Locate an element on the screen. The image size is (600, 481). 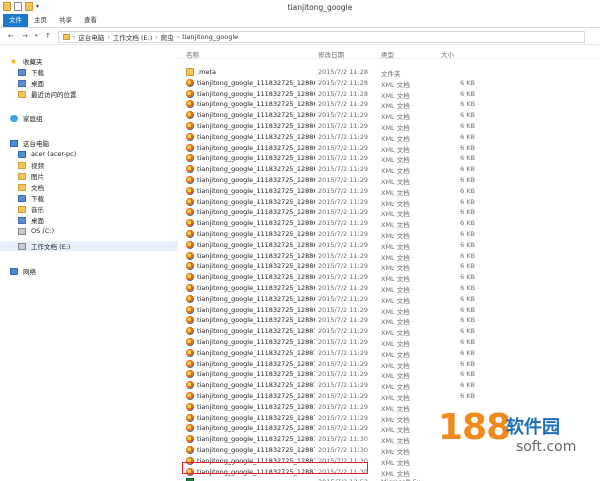
sidebar-item: 最近访问的位置 is located at coordinates (89, 94).